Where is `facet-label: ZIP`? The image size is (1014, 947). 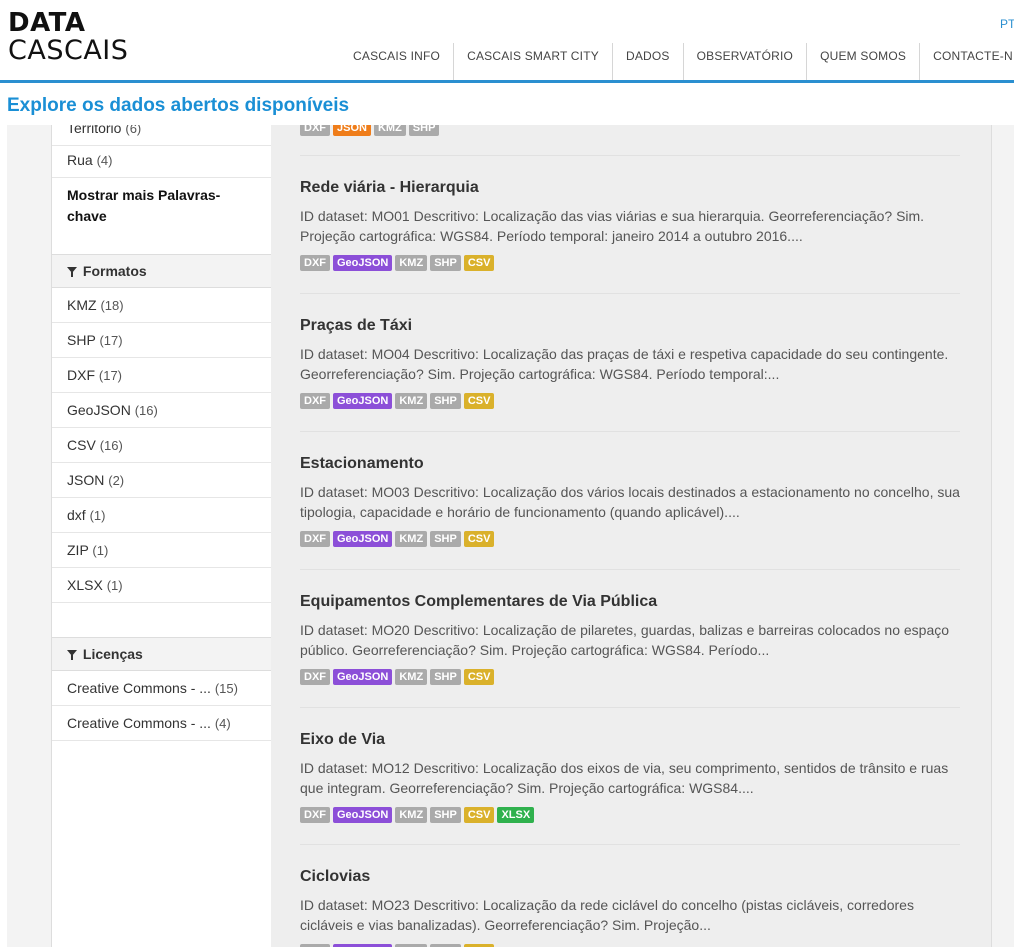
facet-label: ZIP is located at coordinates (78, 550).